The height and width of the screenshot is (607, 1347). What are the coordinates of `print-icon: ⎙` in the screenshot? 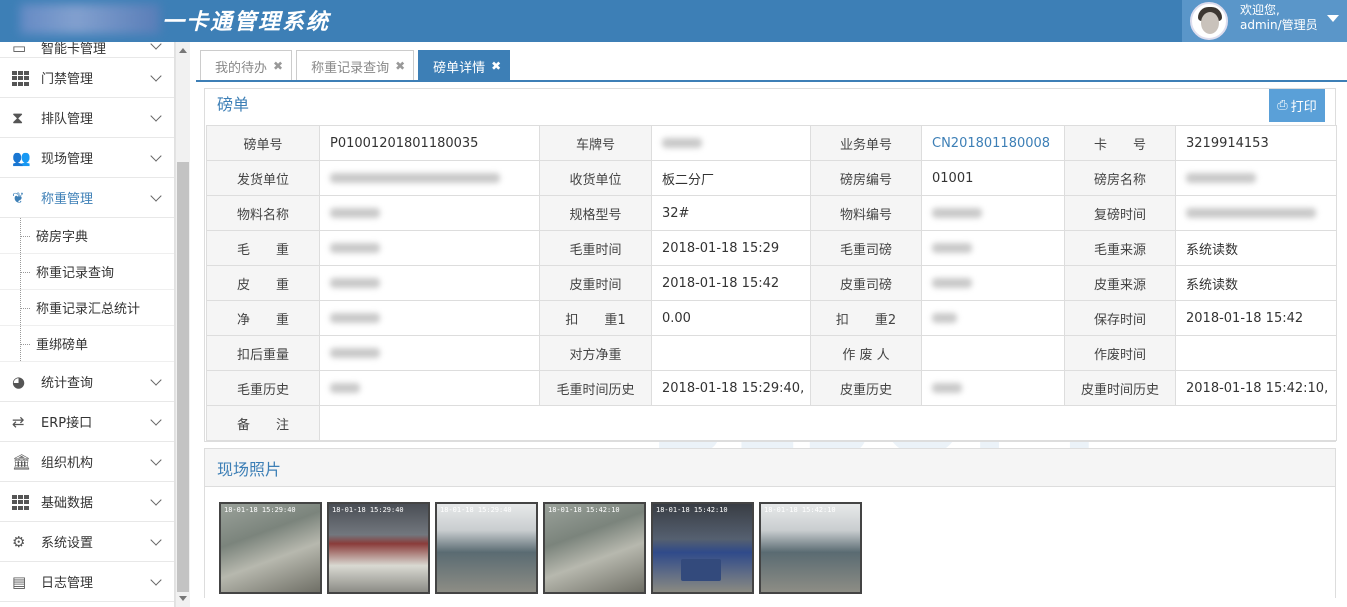 It's located at (1282, 105).